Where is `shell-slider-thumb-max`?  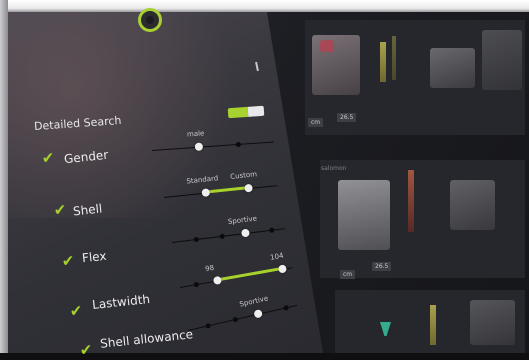
shell-slider-thumb-max is located at coordinates (248, 188).